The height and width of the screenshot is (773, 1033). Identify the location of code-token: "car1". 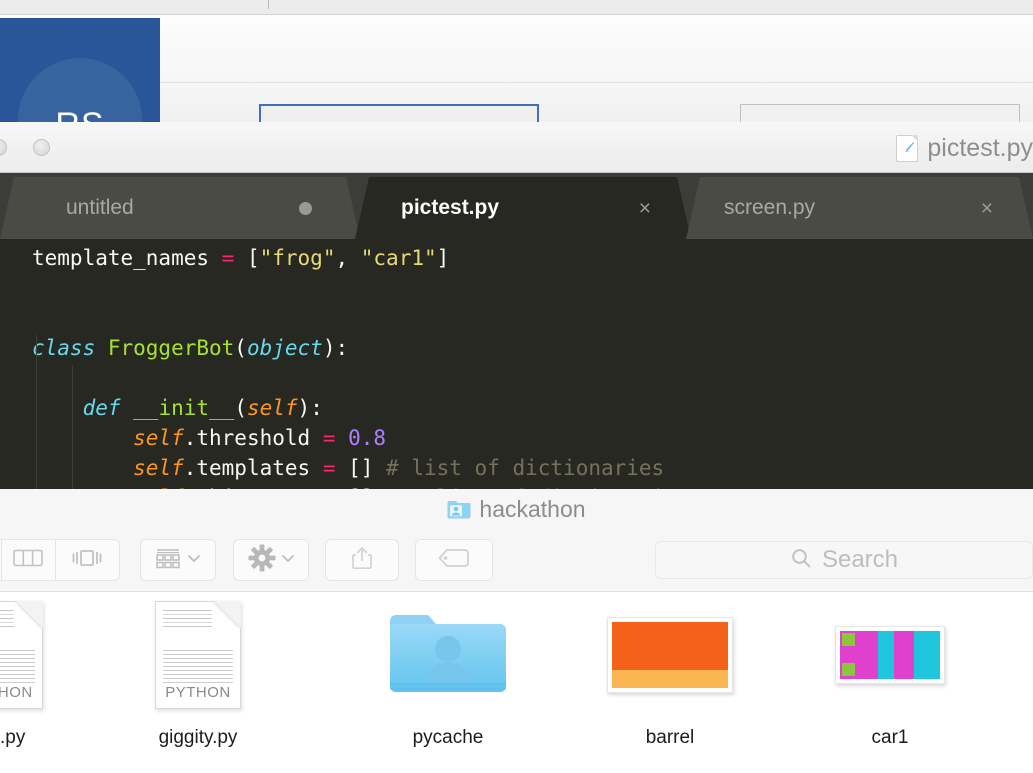
(398, 258).